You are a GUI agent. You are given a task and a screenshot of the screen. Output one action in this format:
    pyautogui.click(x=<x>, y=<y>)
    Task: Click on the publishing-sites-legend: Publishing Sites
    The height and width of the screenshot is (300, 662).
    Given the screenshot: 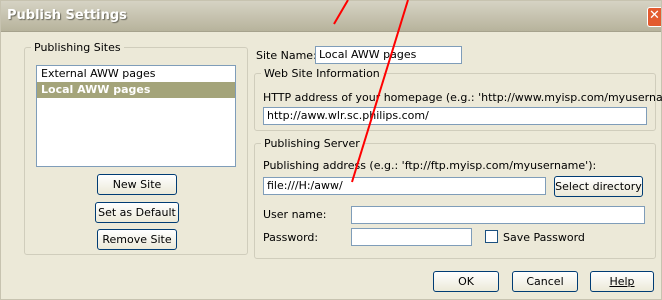 What is the action you would take?
    pyautogui.click(x=77, y=47)
    